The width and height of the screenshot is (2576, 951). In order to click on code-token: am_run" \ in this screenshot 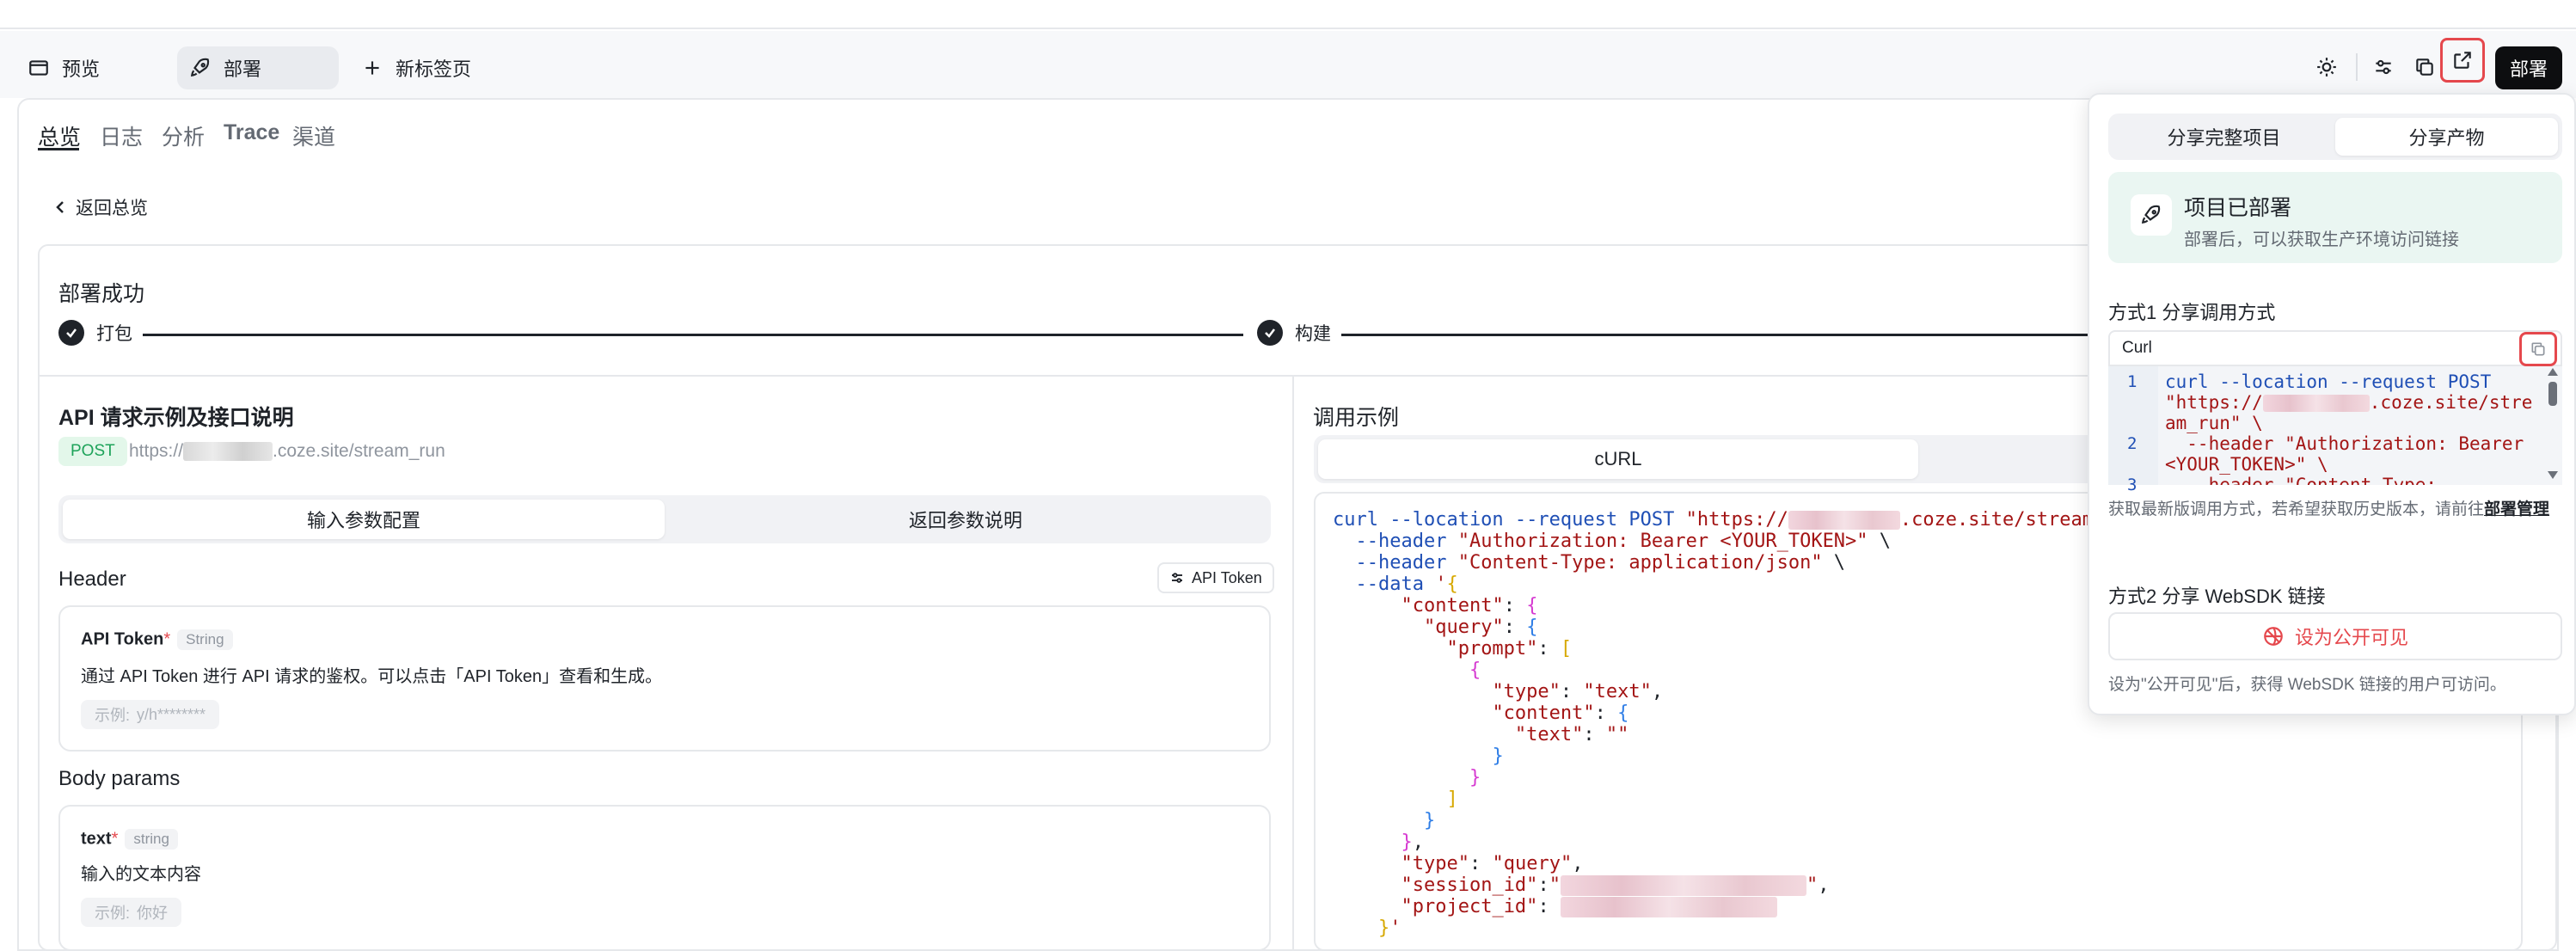, I will do `click(2214, 423)`.